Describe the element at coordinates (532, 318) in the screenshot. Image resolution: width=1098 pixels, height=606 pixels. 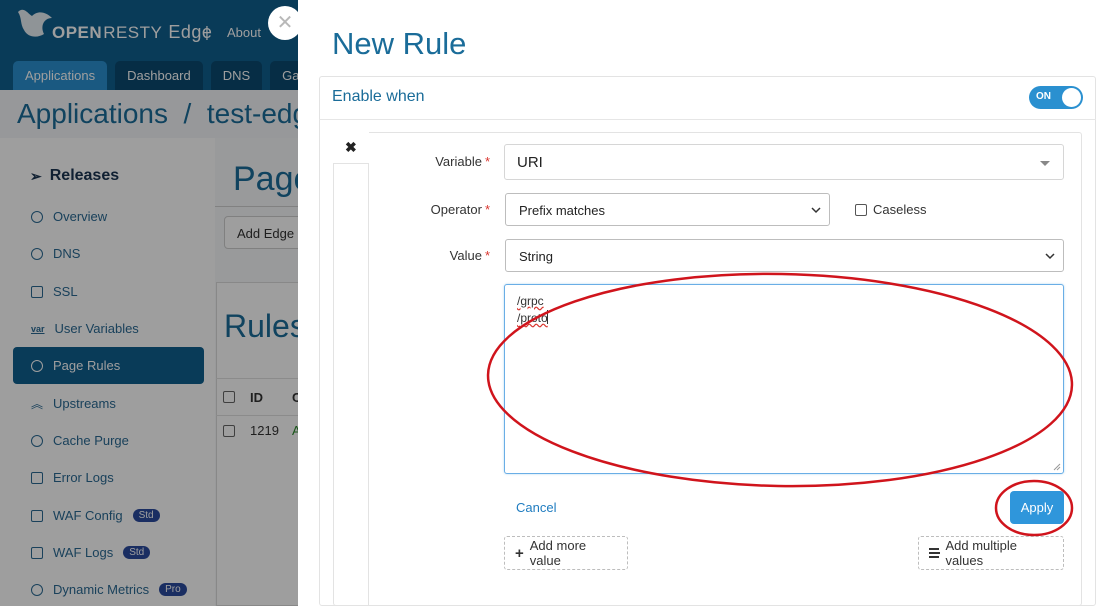
I see `value-line: /proto` at that location.